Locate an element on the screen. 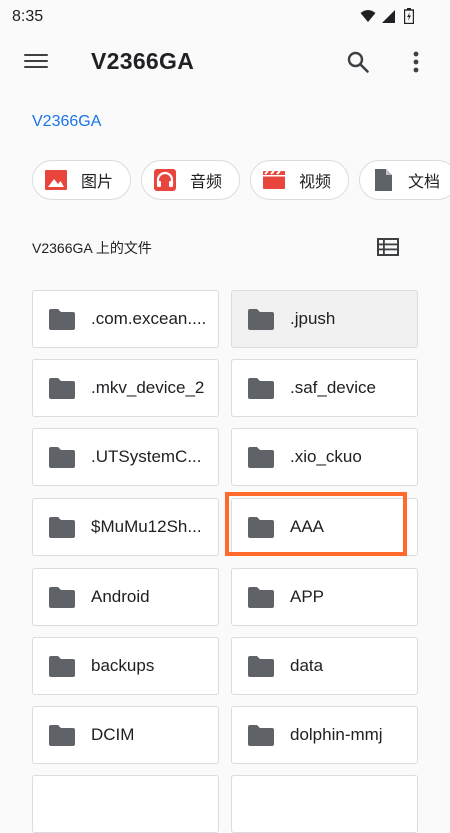 This screenshot has height=833, width=450. headphones-icon is located at coordinates (165, 180).